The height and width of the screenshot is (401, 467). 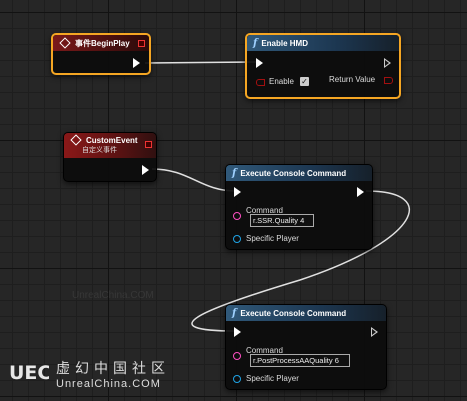 I want to click on exec-wire-customevent-to-console1, so click(x=194, y=180).